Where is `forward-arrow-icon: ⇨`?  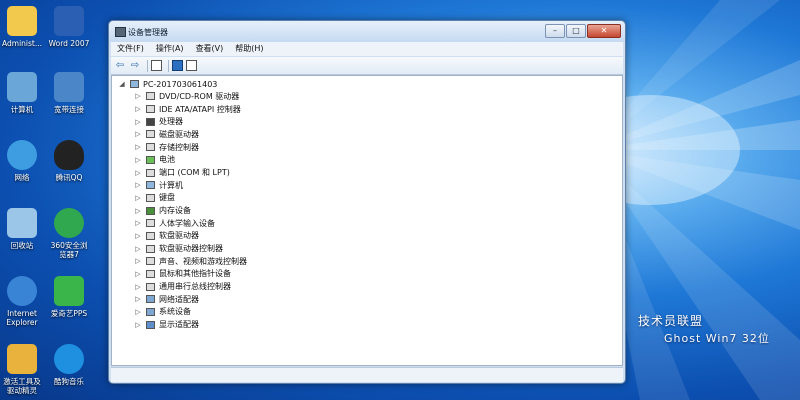 forward-arrow-icon: ⇨ is located at coordinates (135, 66).